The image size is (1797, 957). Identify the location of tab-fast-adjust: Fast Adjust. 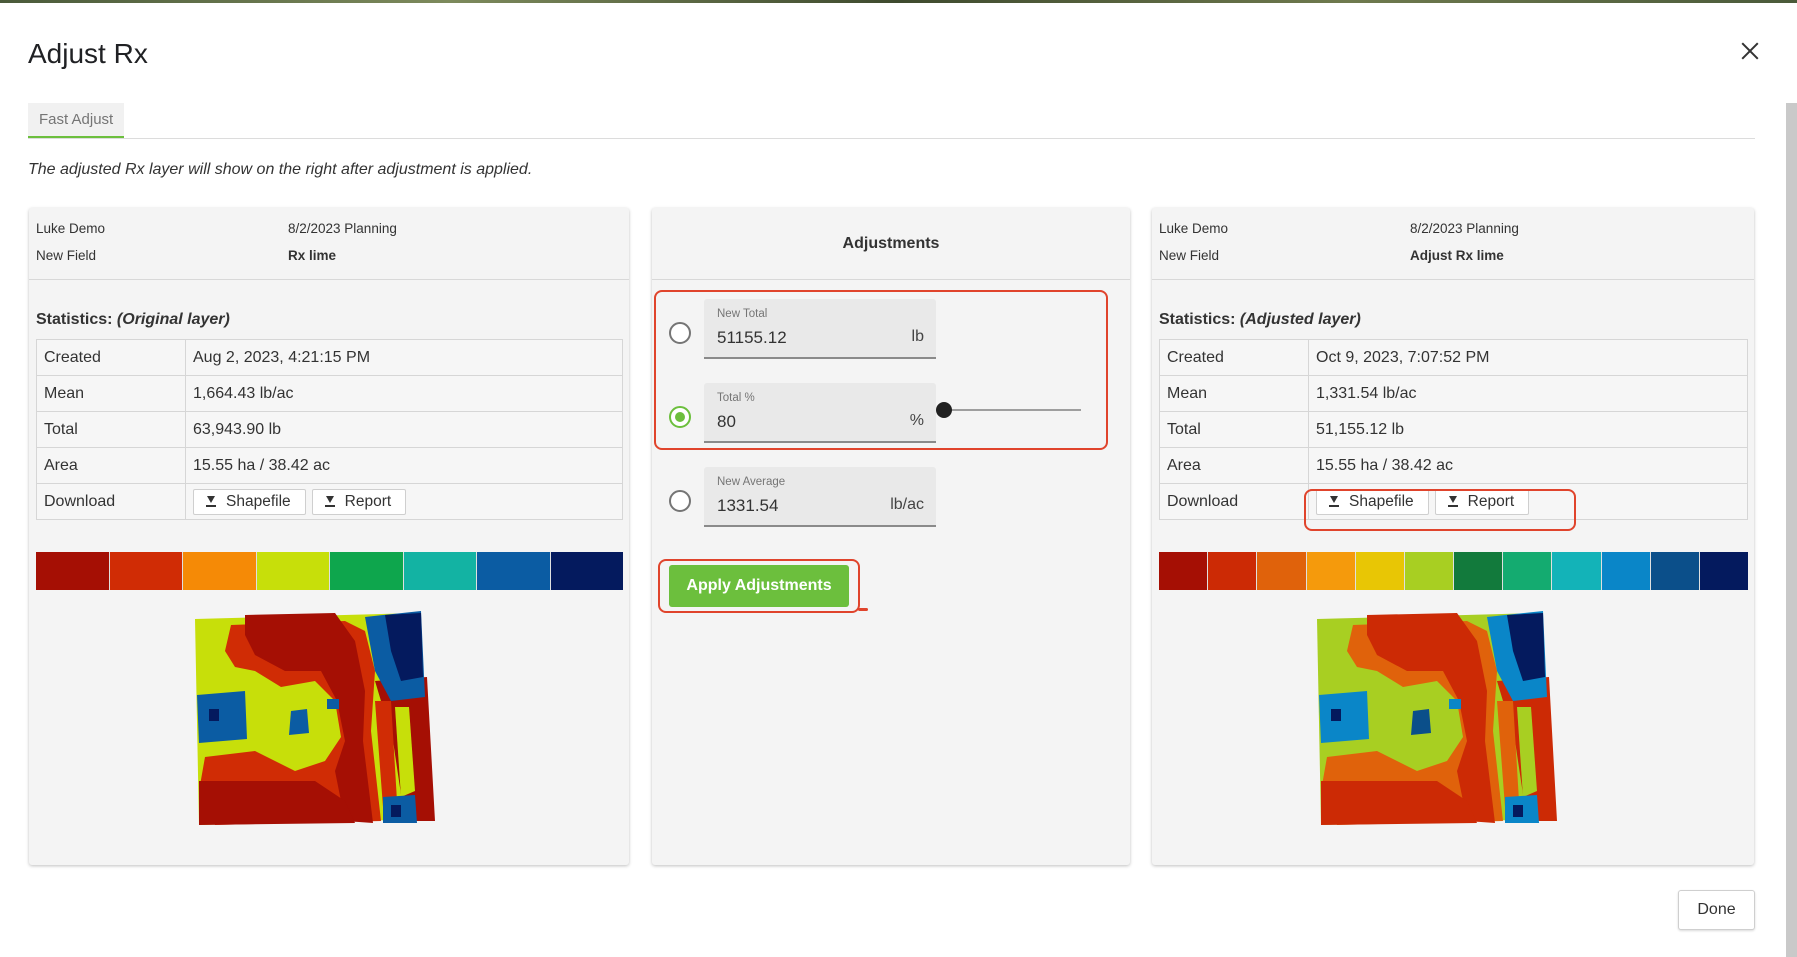
(76, 121).